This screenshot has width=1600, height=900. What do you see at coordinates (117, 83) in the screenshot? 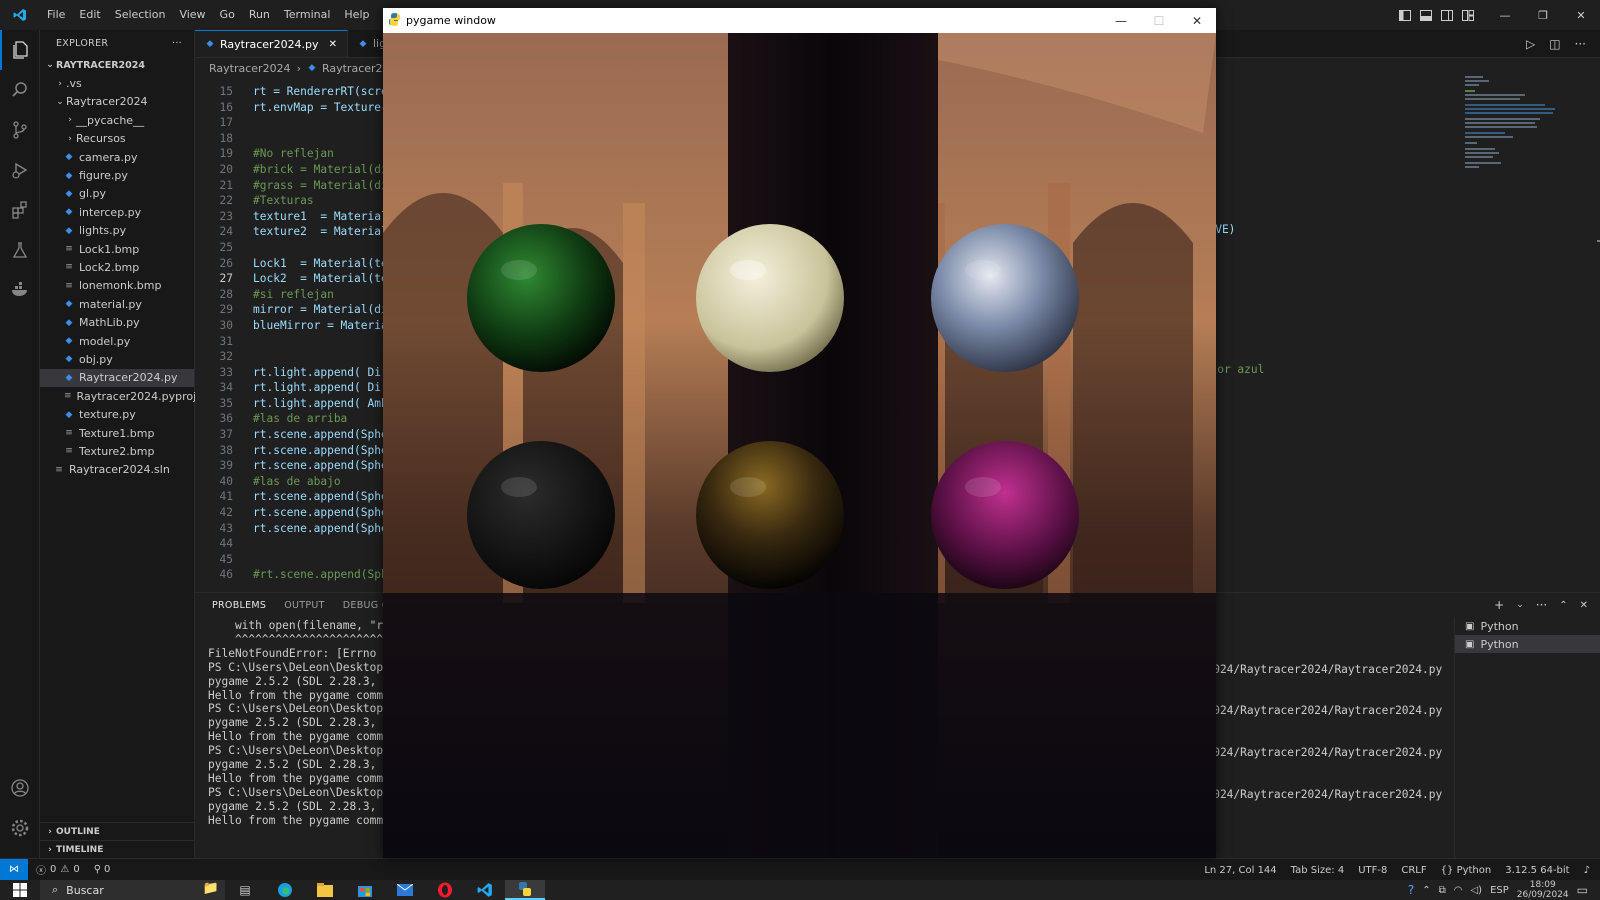
I see `file-tree-item: › .vs` at bounding box center [117, 83].